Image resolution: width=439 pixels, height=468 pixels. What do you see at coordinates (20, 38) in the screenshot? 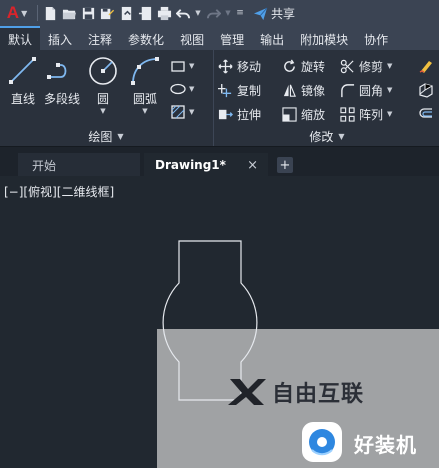
I see `tab-default: 默认` at bounding box center [20, 38].